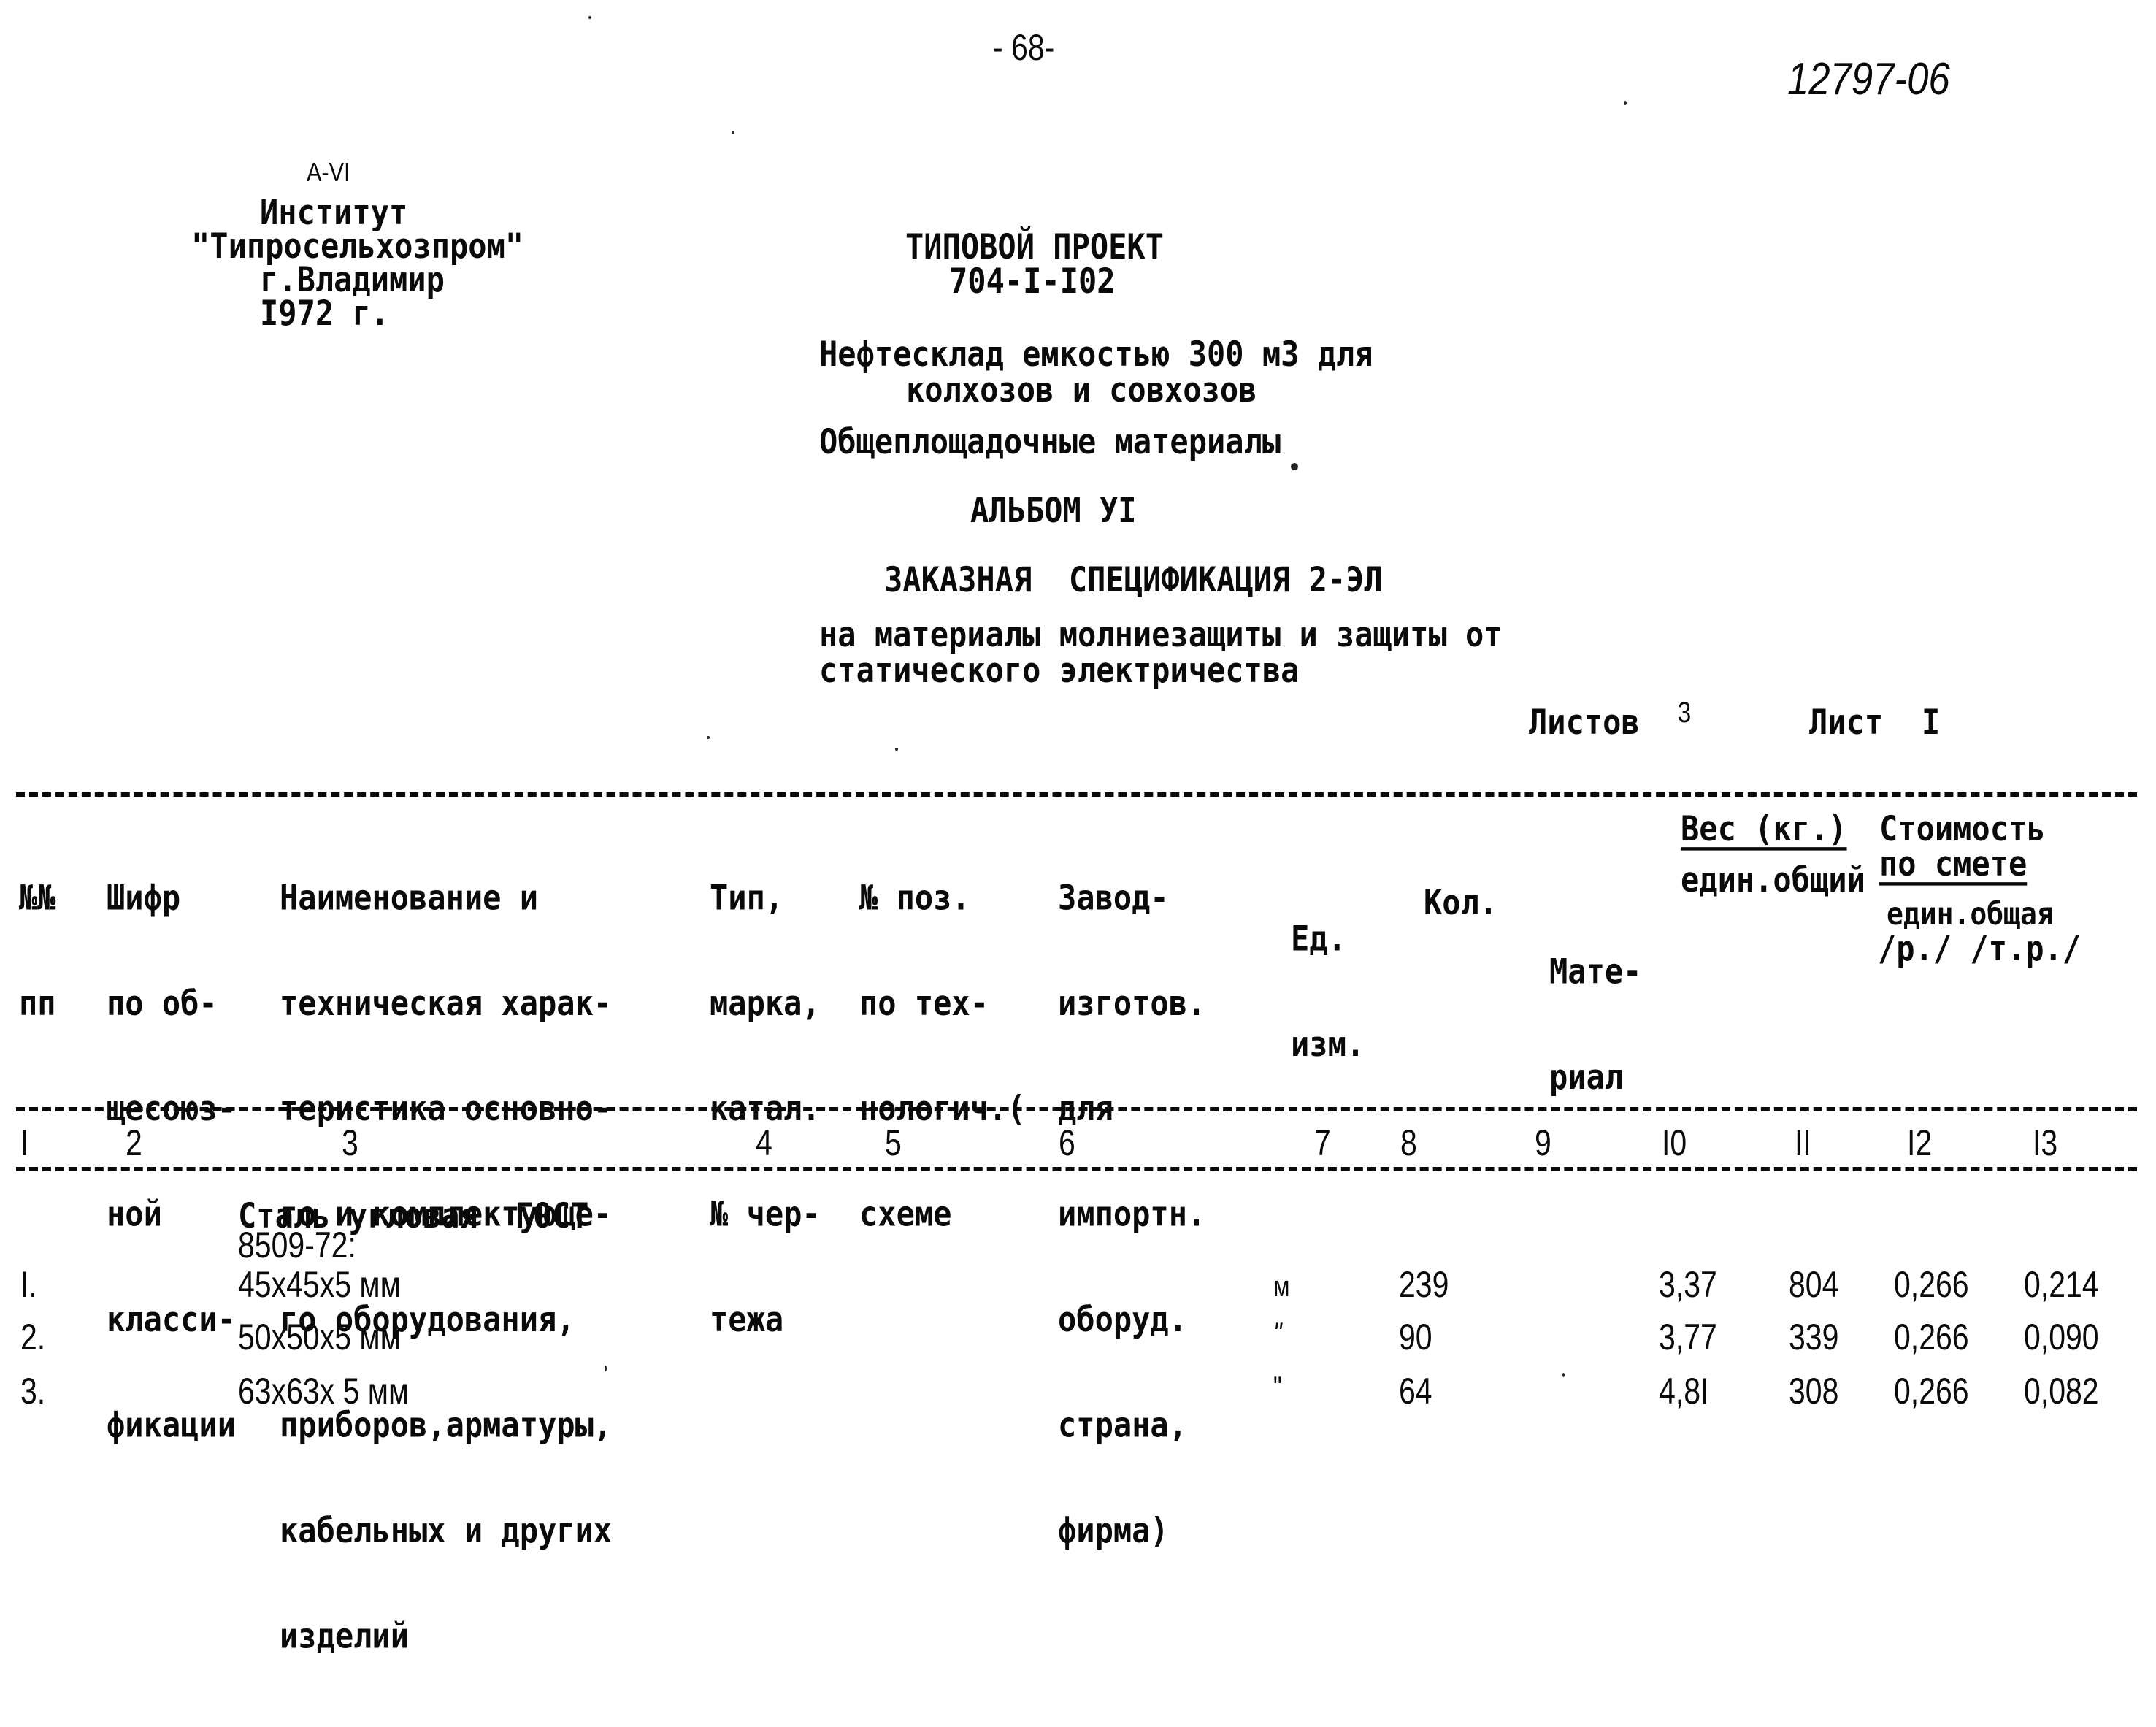 The width and height of the screenshot is (2156, 1727). Describe the element at coordinates (28, 1284) in the screenshot. I see `row-number: I.` at that location.